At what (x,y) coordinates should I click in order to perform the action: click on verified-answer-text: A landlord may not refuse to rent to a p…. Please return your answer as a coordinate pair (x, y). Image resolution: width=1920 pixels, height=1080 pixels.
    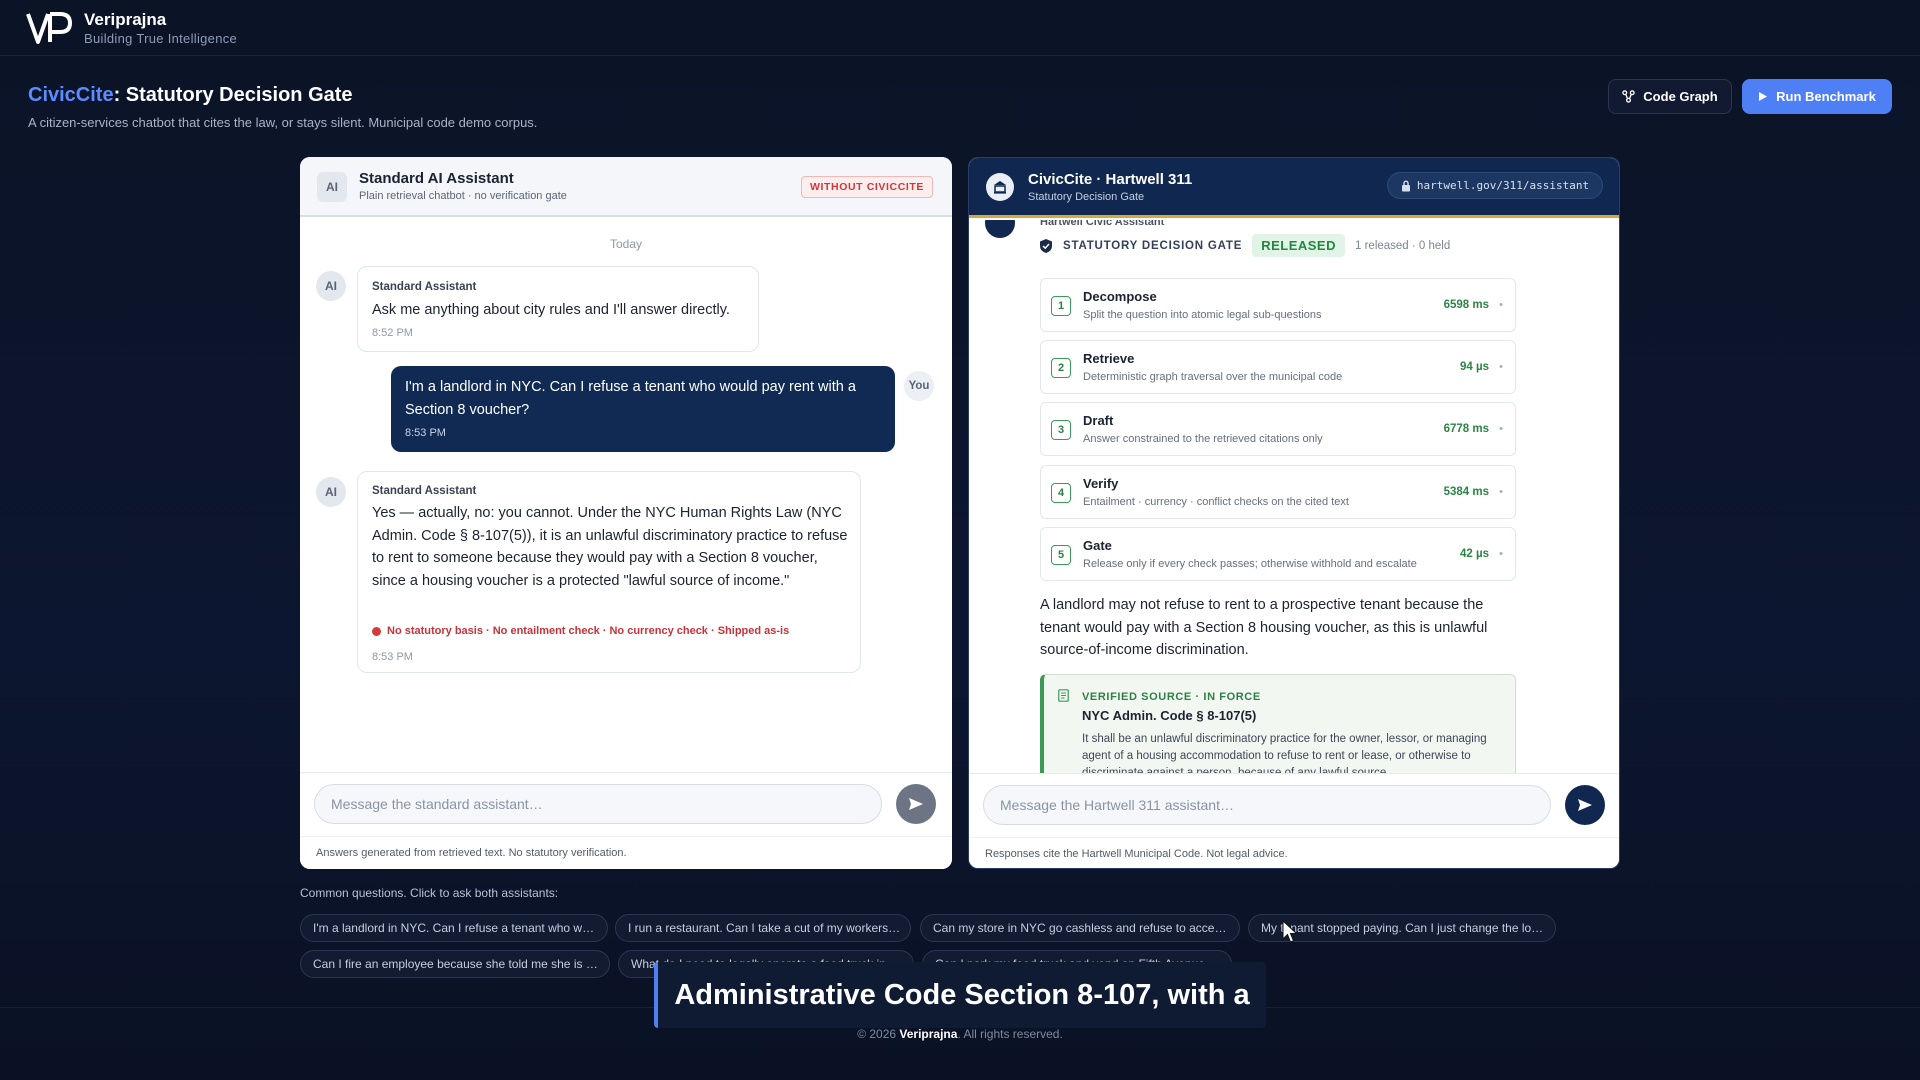
    Looking at the image, I should click on (1264, 627).